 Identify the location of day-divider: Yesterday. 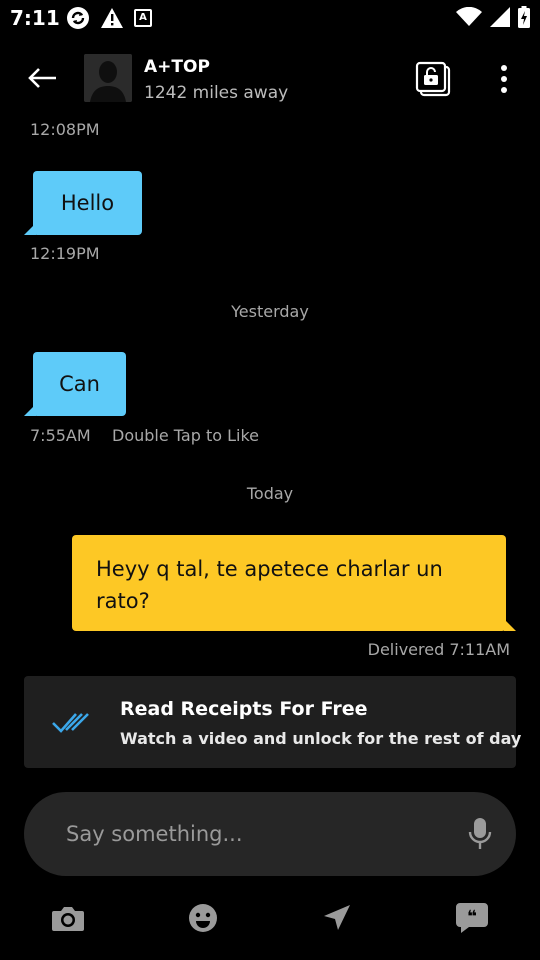
(270, 311).